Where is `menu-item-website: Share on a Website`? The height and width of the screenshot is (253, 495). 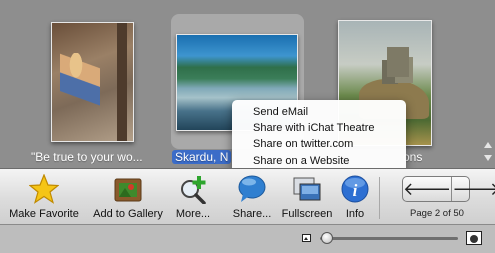 menu-item-website: Share on a Website is located at coordinates (319, 161).